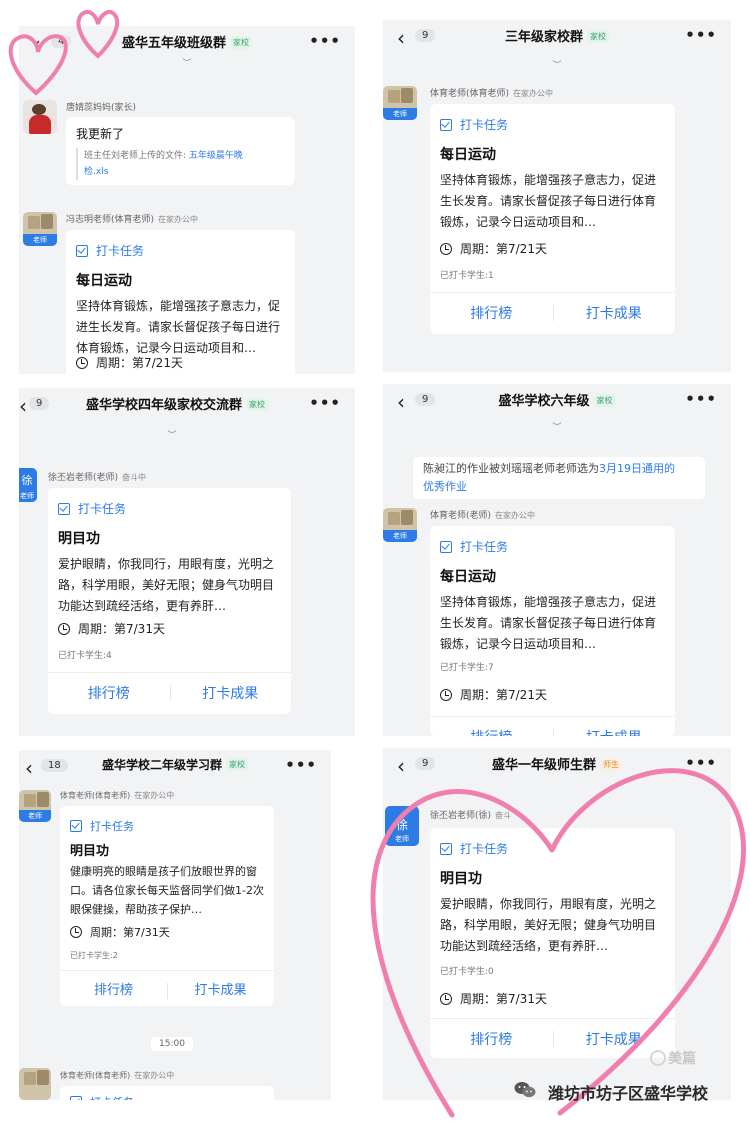 The height and width of the screenshot is (1125, 750). What do you see at coordinates (525, 1090) in the screenshot?
I see `wechat-icon` at bounding box center [525, 1090].